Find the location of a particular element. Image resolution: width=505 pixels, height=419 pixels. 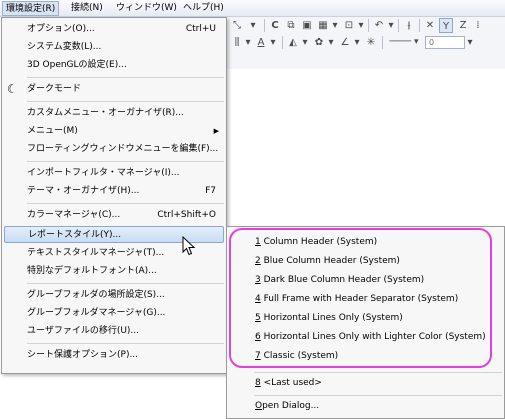

menu-item-color-manager: カラーマネージャ(C)... Ctrl+Shift+O is located at coordinates (114, 215).